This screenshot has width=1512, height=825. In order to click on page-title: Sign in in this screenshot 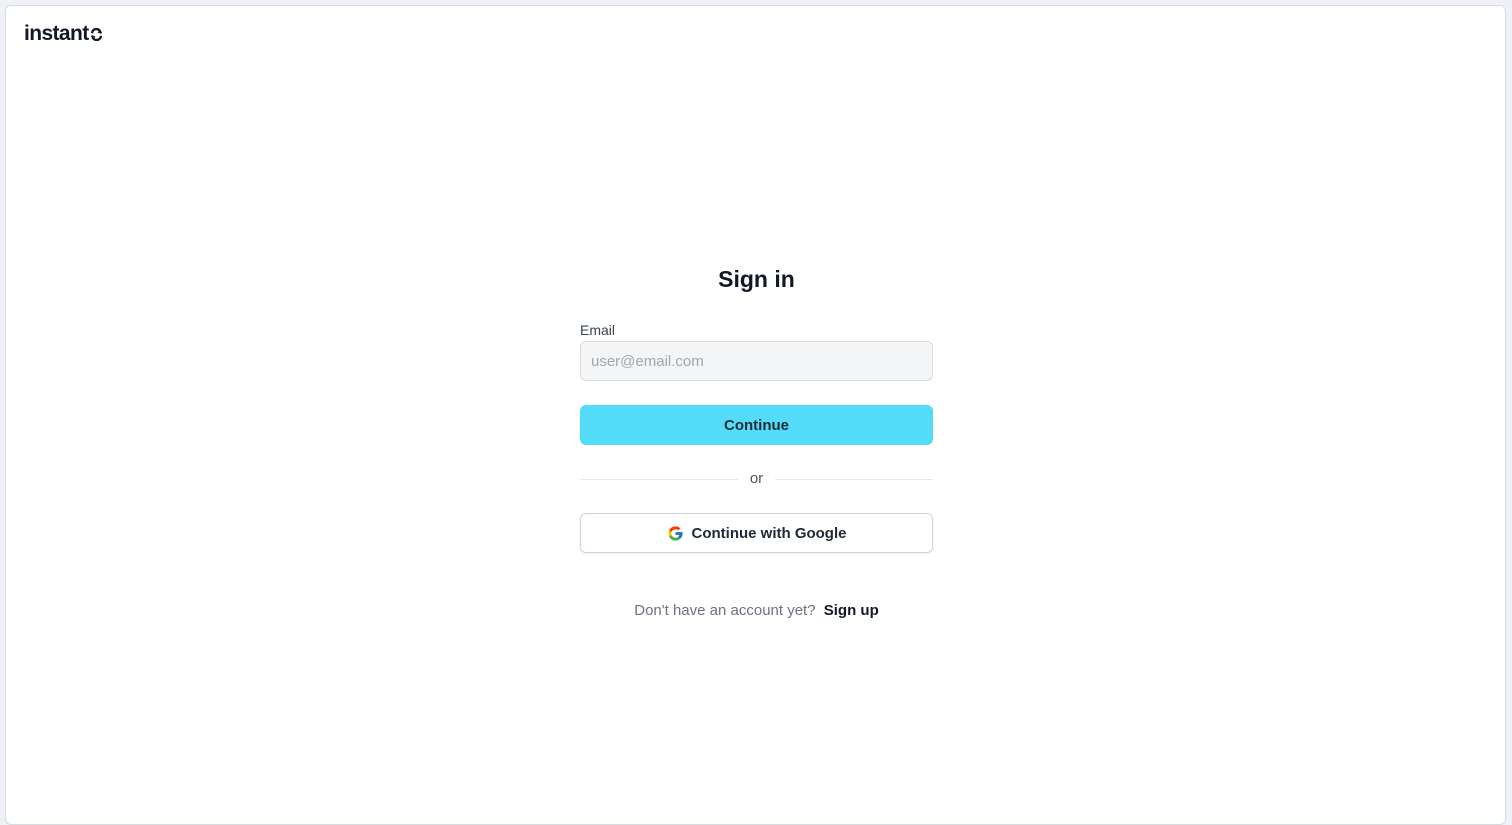, I will do `click(756, 279)`.